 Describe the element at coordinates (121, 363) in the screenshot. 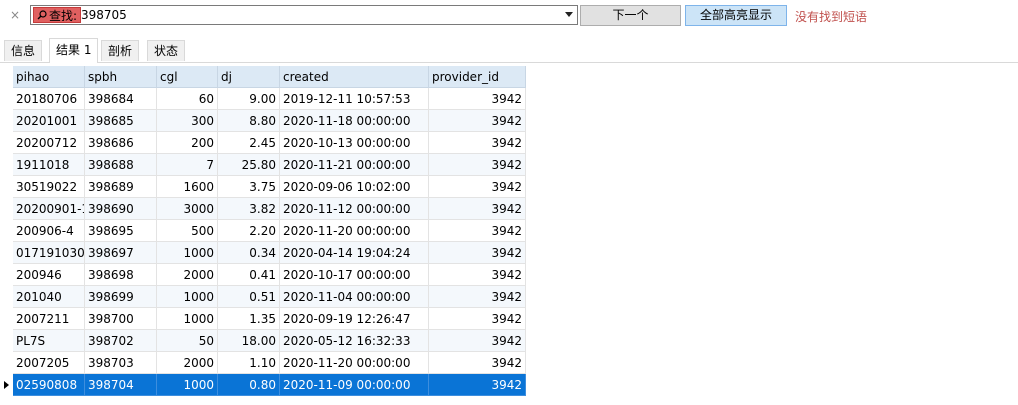

I see `cell-spbh: 398703` at that location.